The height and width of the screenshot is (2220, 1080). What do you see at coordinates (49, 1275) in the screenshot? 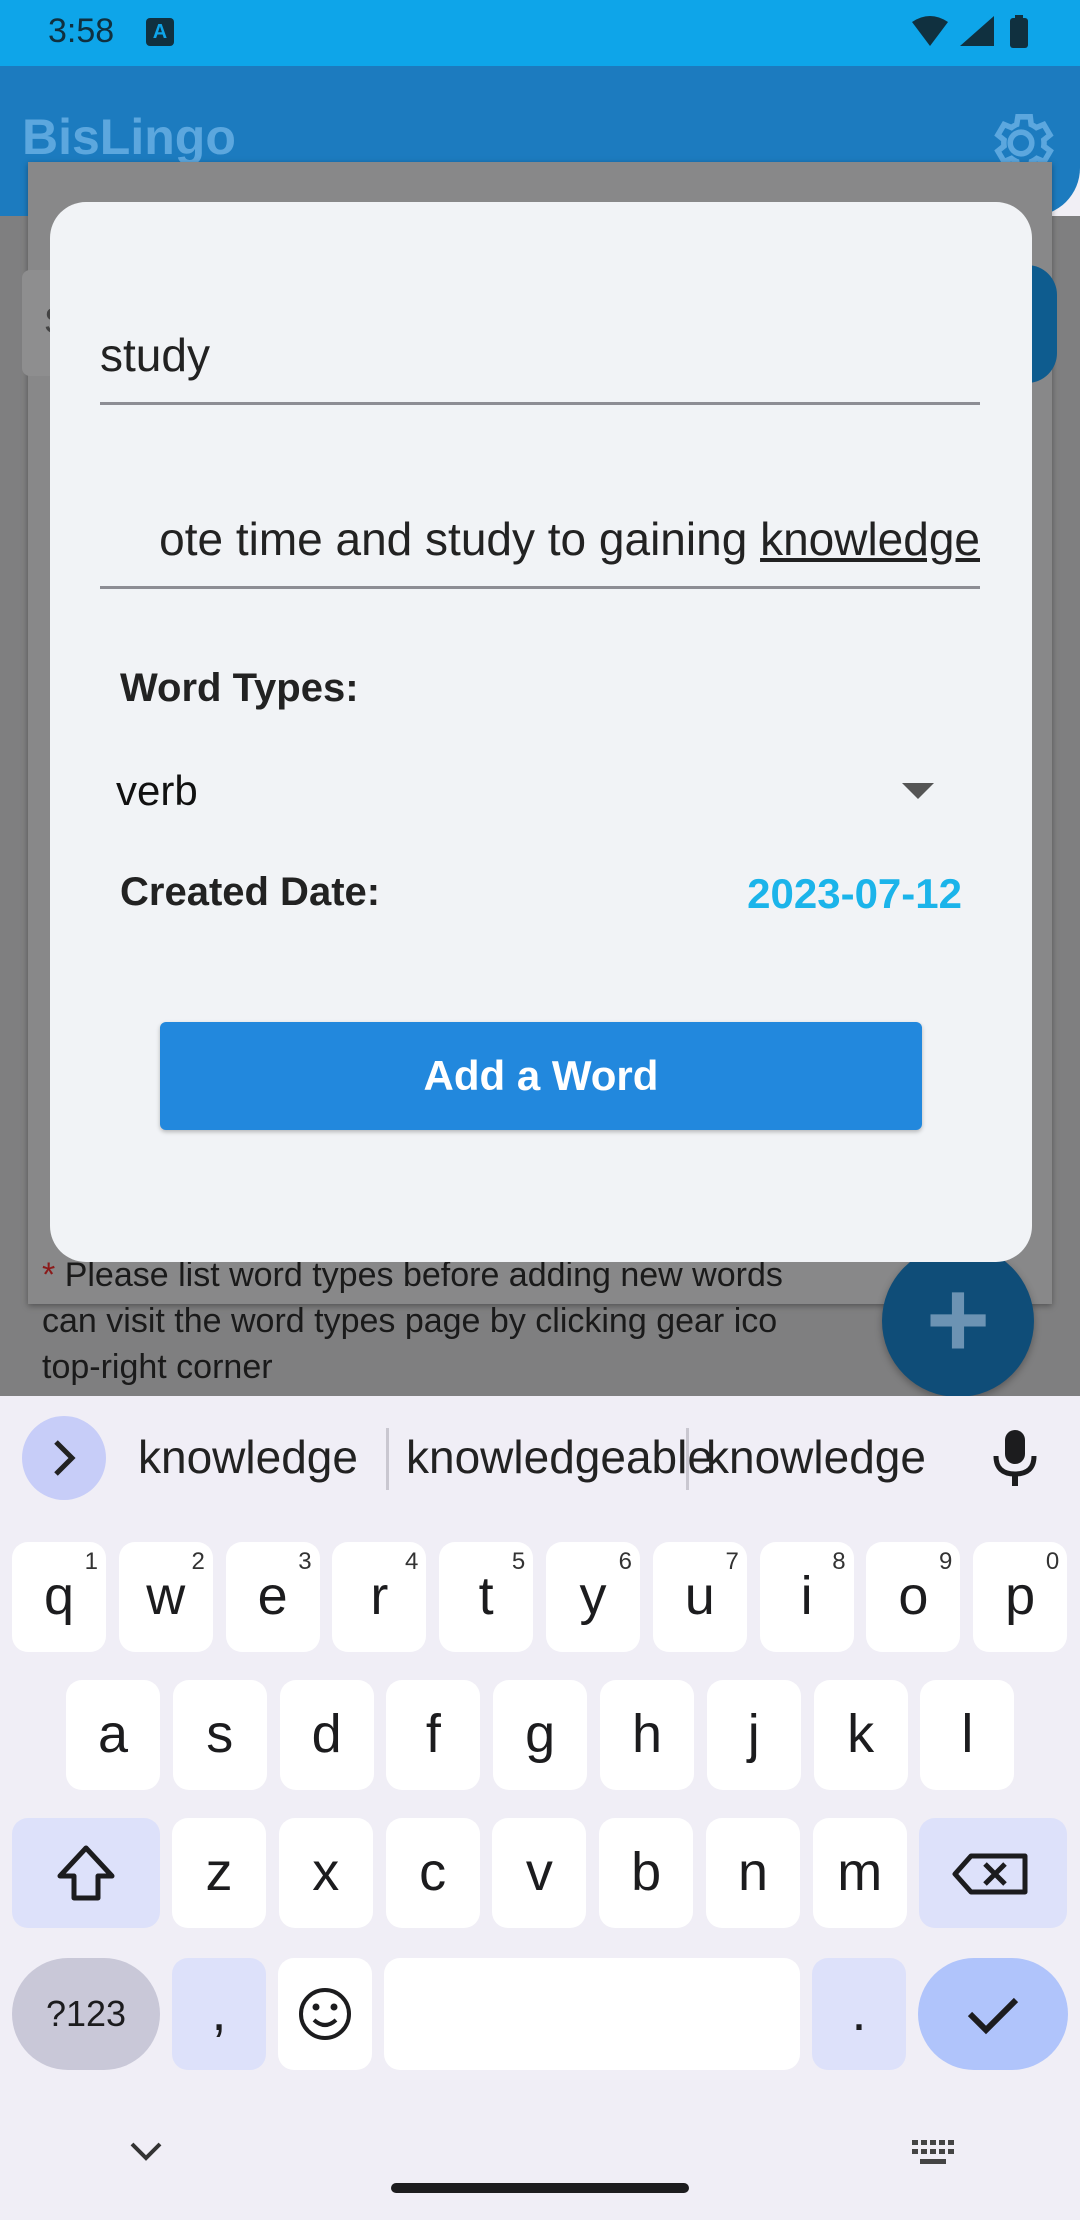
I see `note-star: *` at bounding box center [49, 1275].